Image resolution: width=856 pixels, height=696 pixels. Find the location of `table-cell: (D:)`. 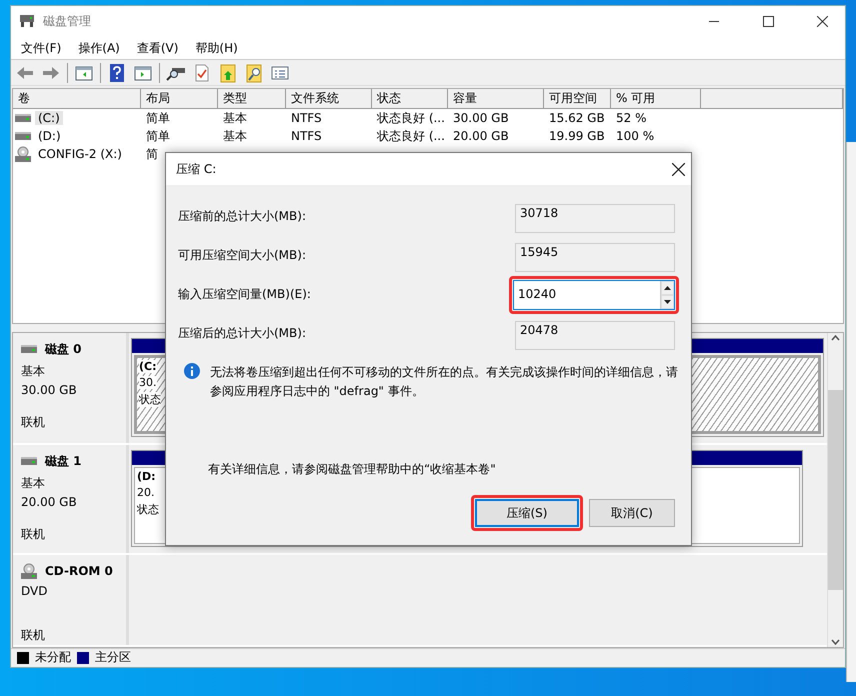

table-cell: (D:) is located at coordinates (49, 136).